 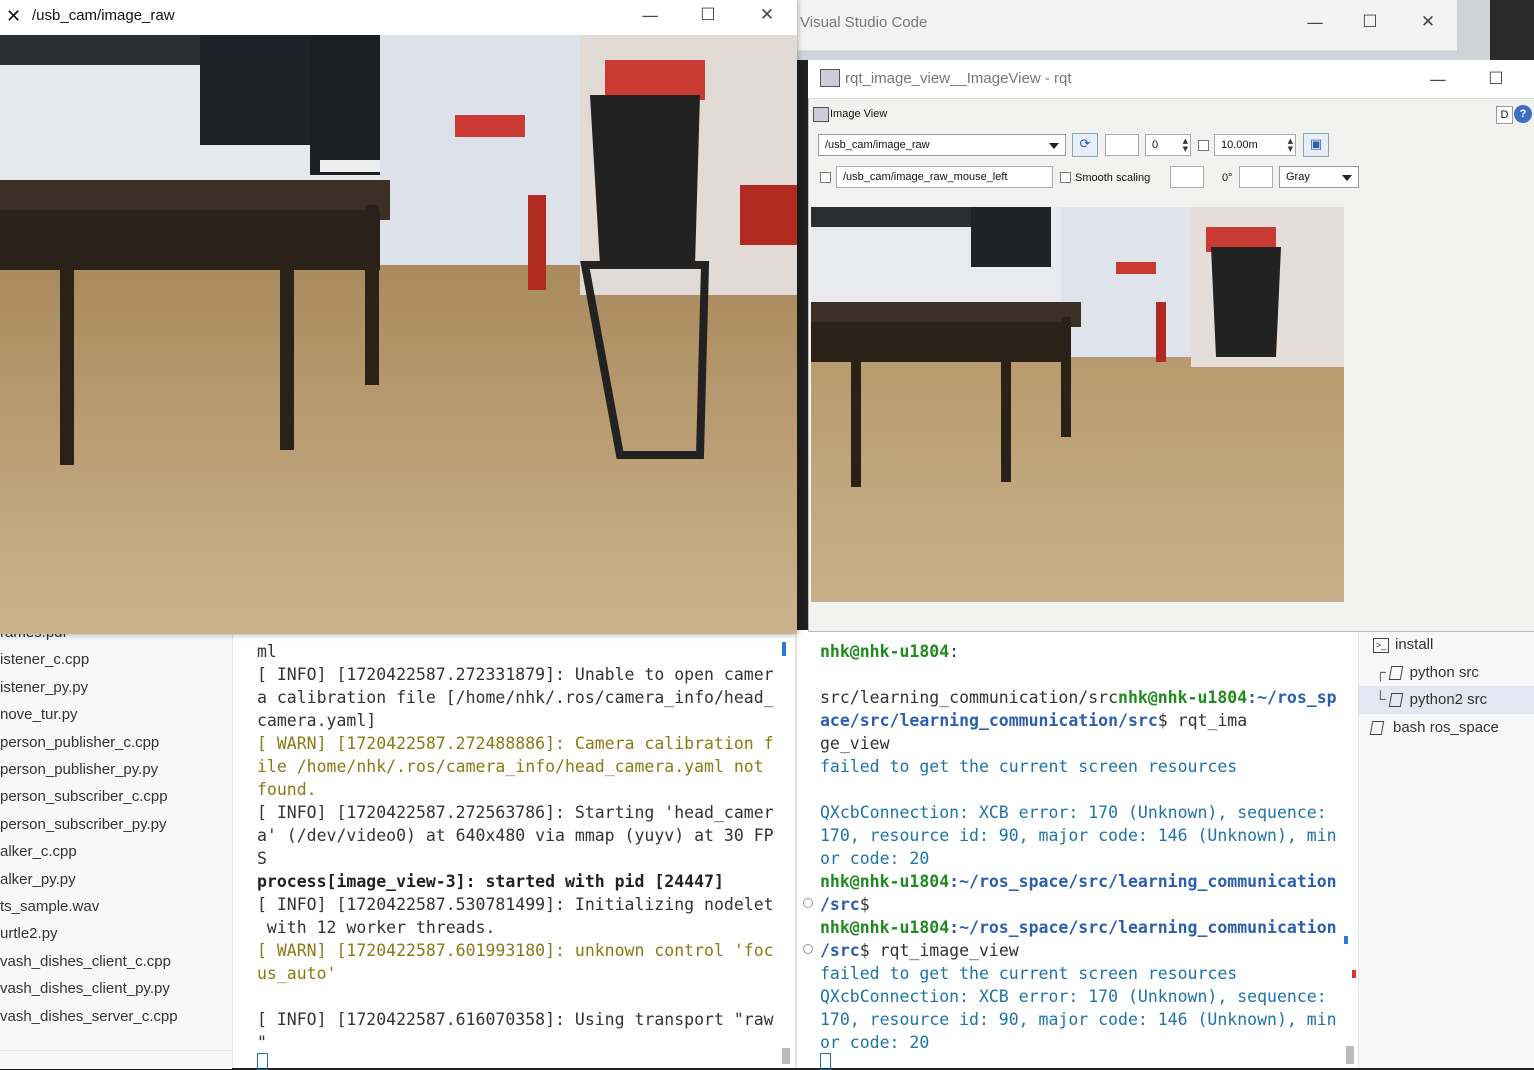 What do you see at coordinates (767, 15) in the screenshot?
I see `cam-close-button: ✕` at bounding box center [767, 15].